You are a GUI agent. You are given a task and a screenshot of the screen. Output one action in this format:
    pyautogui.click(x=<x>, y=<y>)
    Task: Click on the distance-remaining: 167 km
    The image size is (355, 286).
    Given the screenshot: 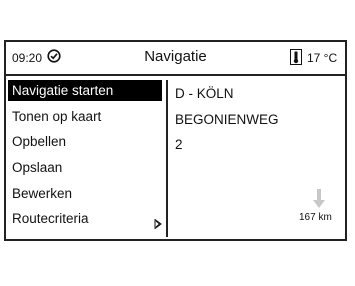 What is the action you would take?
    pyautogui.click(x=315, y=217)
    